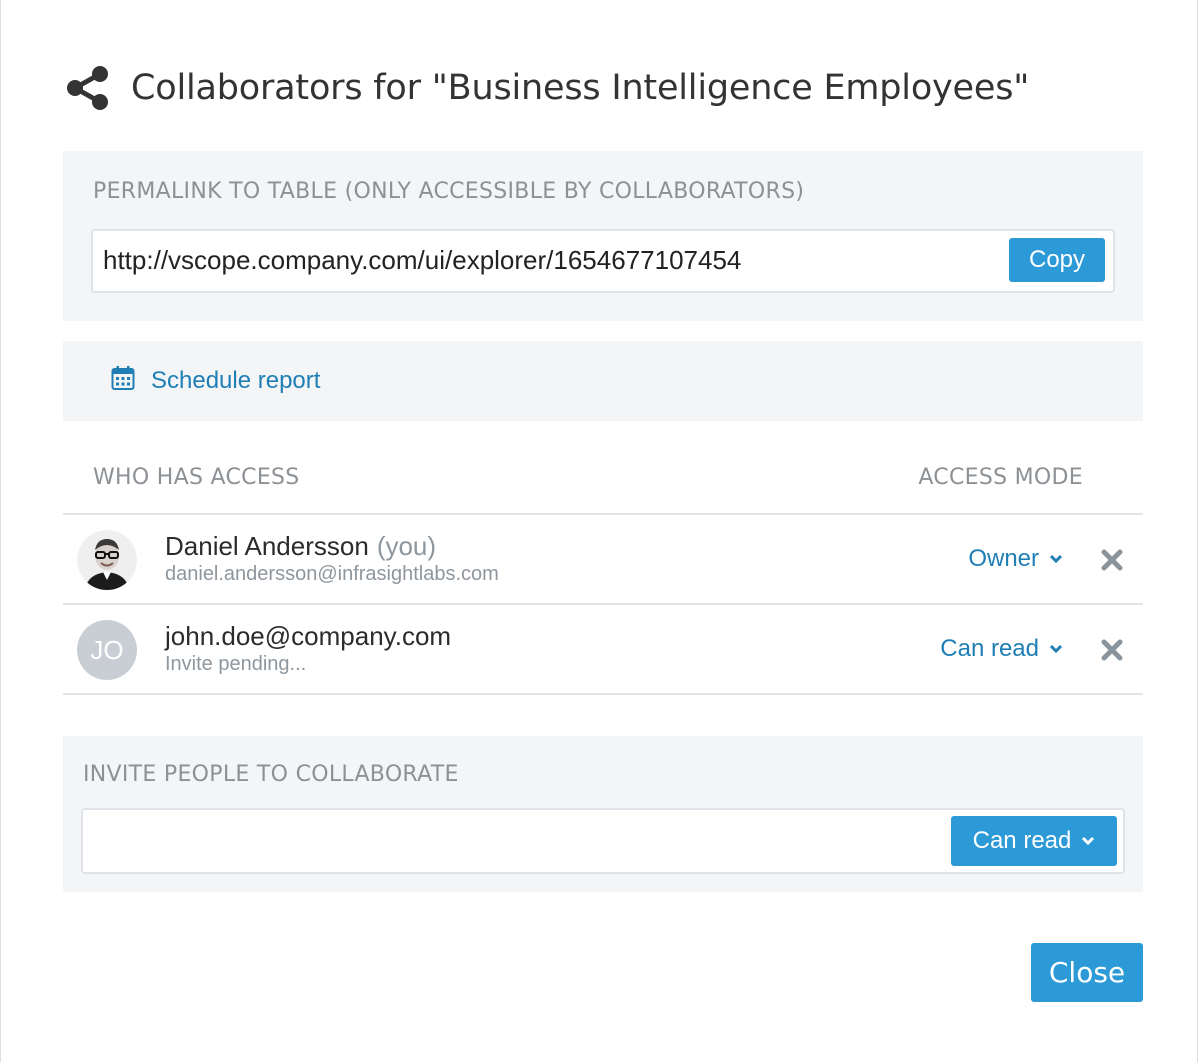  What do you see at coordinates (1000, 477) in the screenshot?
I see `access-mode-label: ACCESS MODE` at bounding box center [1000, 477].